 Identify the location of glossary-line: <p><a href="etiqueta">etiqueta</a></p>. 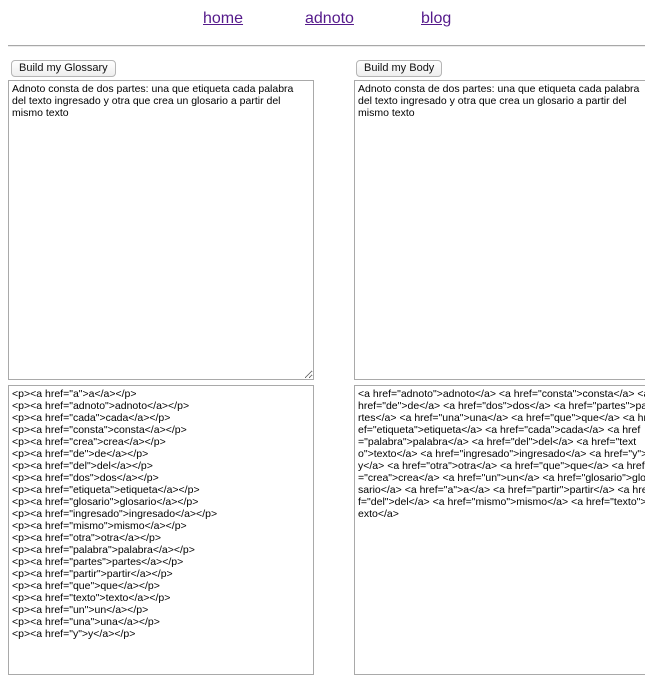
(106, 490).